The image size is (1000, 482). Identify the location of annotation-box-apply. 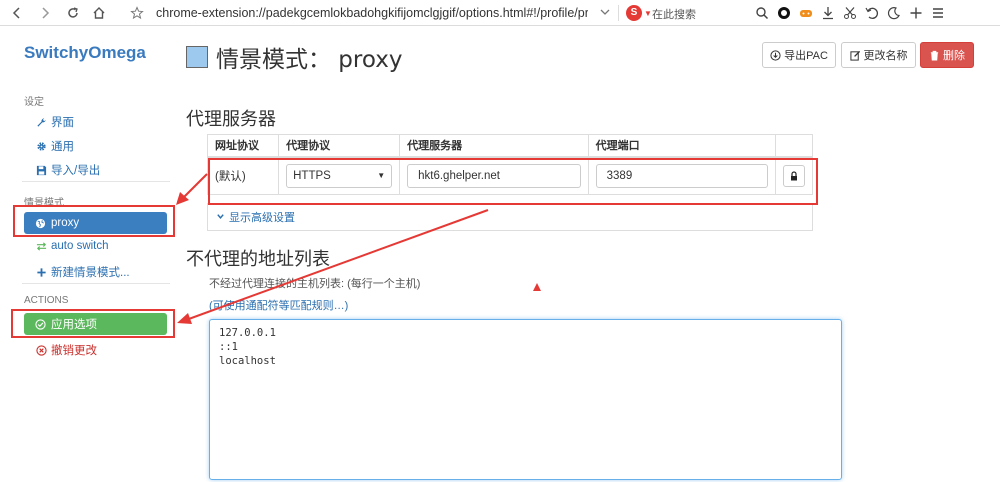
(93, 323).